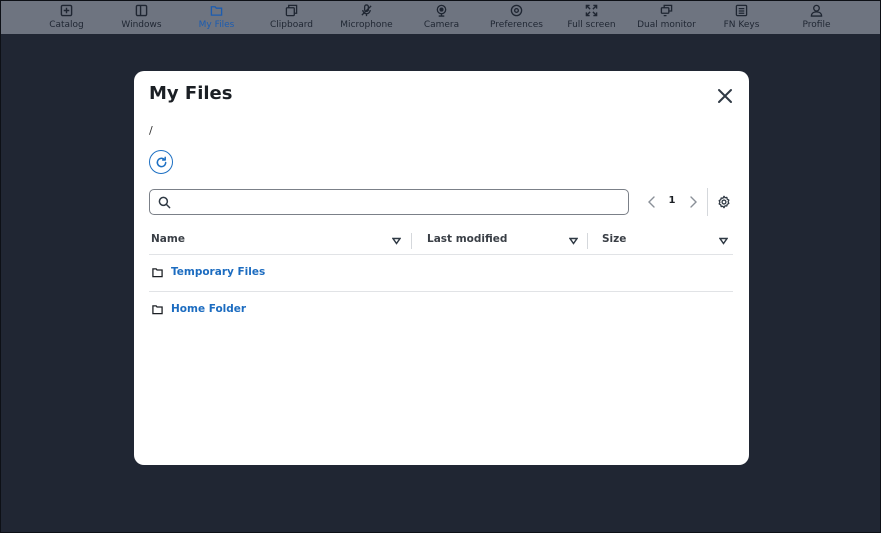 The height and width of the screenshot is (533, 881). Describe the element at coordinates (816, 25) in the screenshot. I see `toolbar-profile-label: Profile` at that location.